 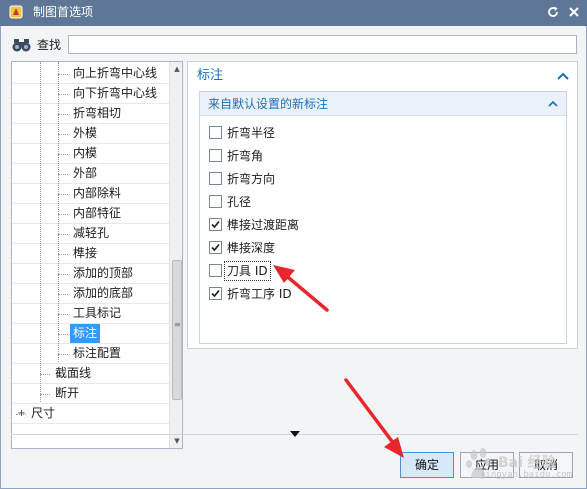 What do you see at coordinates (73, 373) in the screenshot?
I see `tree-item-label: 截面线` at bounding box center [73, 373].